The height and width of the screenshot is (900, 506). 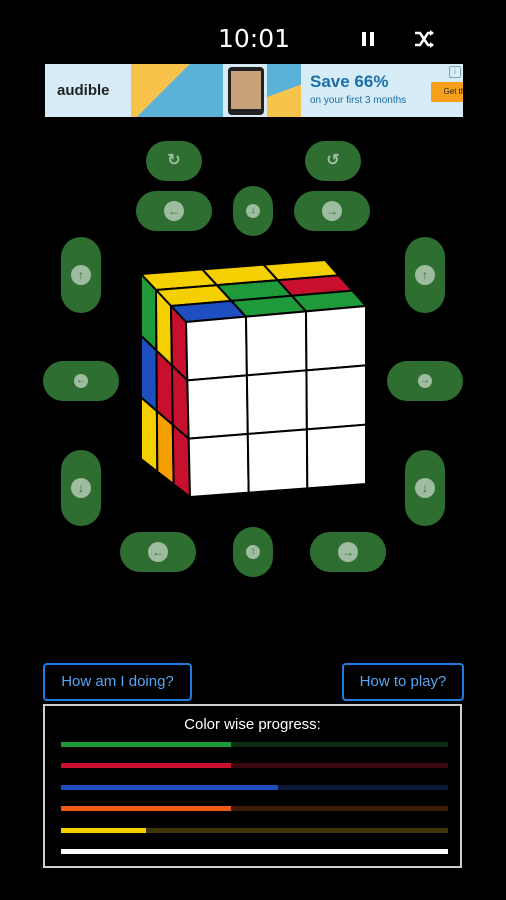 I want to click on how-to-play-button: How to play?, so click(x=403, y=682).